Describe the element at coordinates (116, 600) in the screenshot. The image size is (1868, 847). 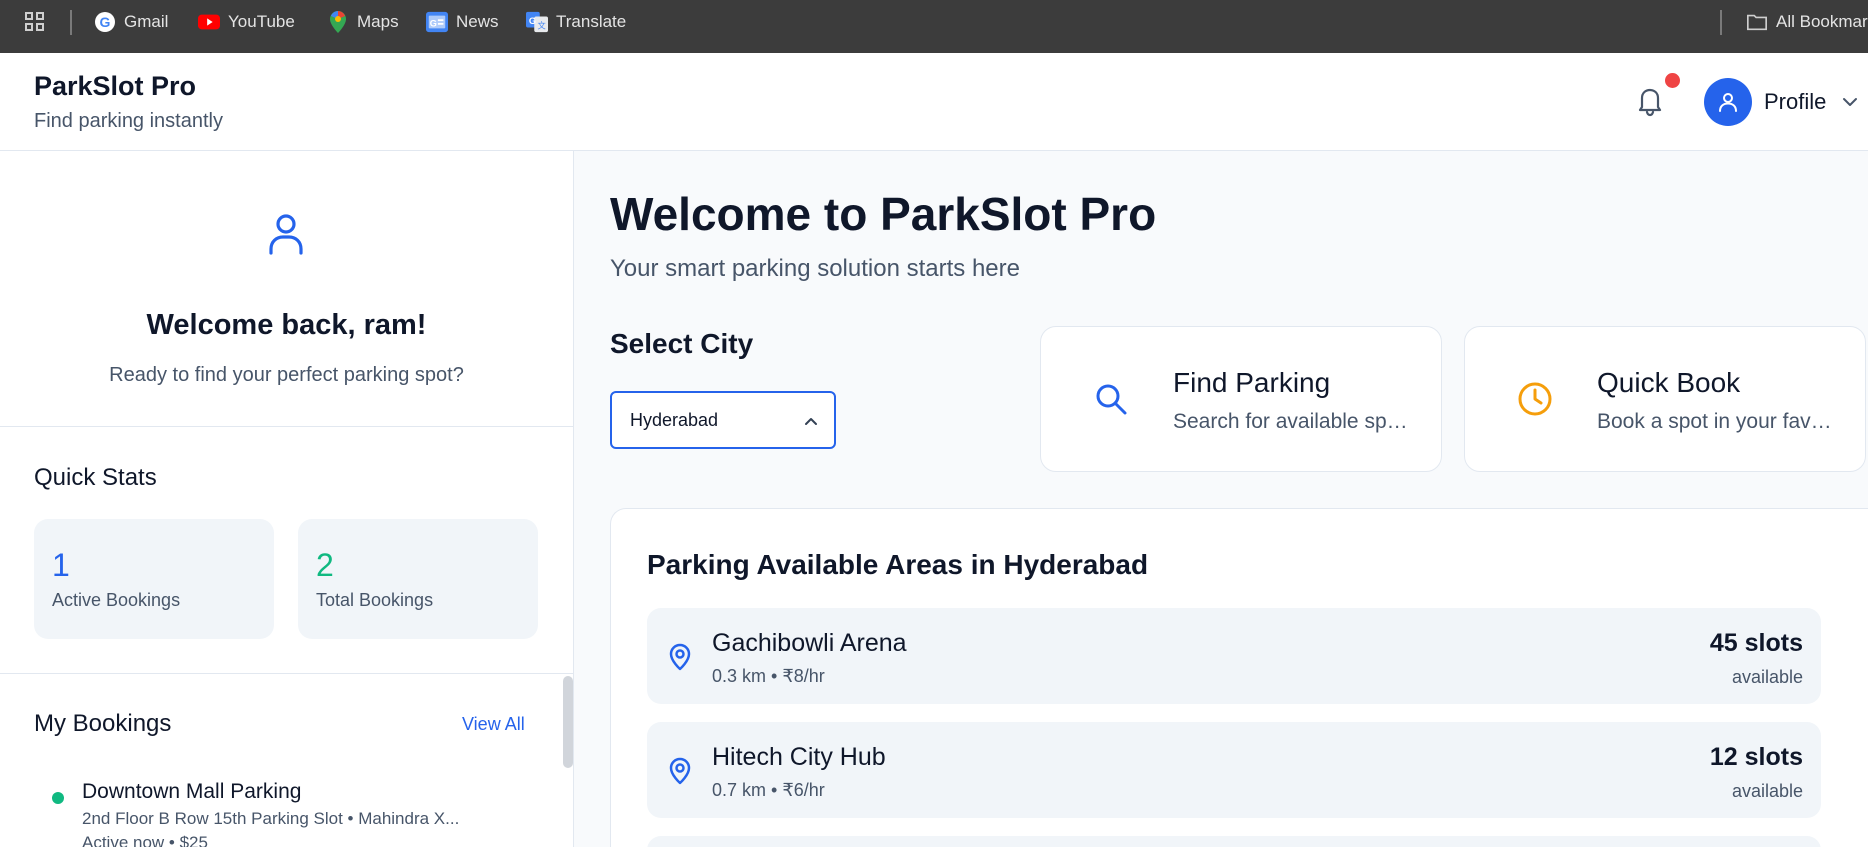
I see `stat-label: Active Bookings` at that location.